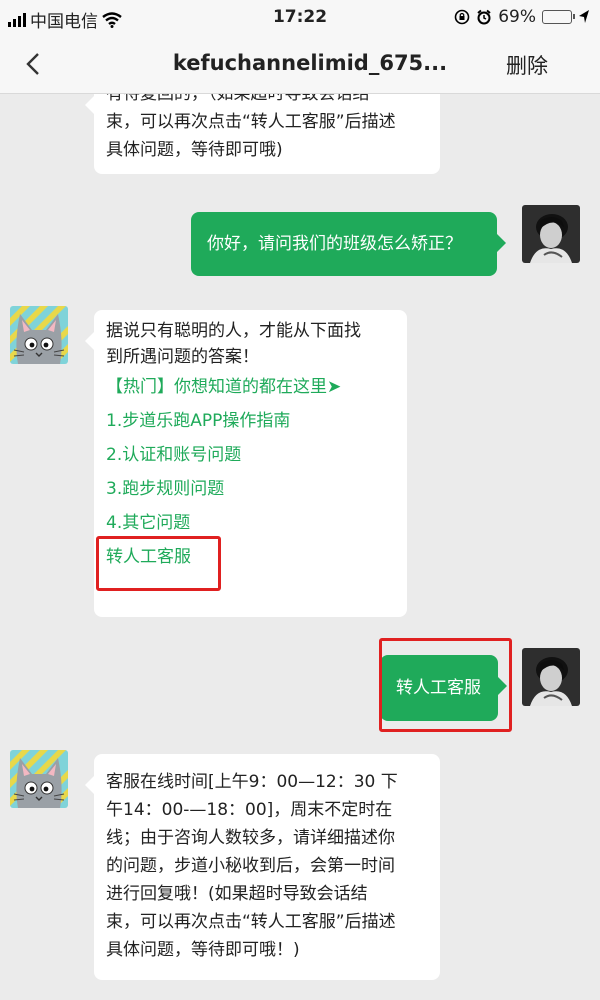 This screenshot has width=600, height=1000. Describe the element at coordinates (250, 421) in the screenshot. I see `faq-link-app-guide: 1.步道乐跑APP操作指南` at that location.